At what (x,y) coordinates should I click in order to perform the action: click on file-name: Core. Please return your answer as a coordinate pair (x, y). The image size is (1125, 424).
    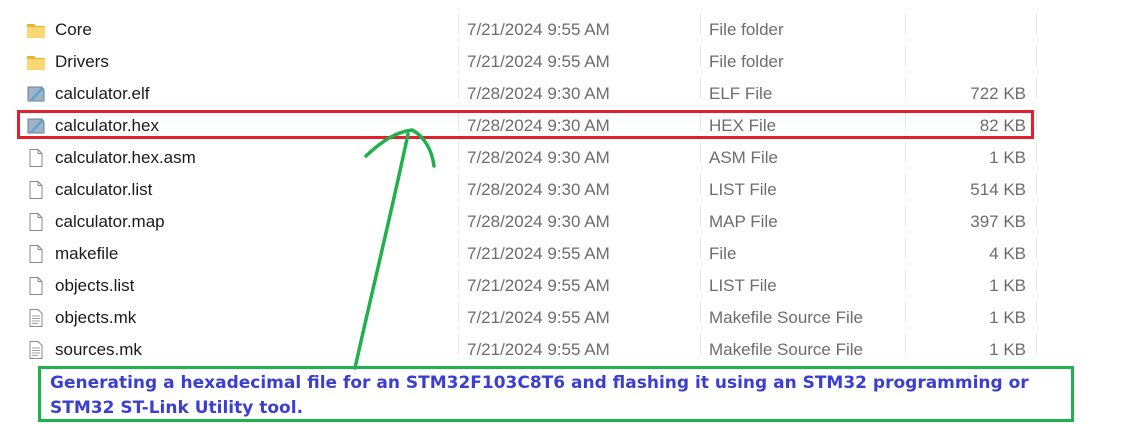
    Looking at the image, I should click on (73, 29).